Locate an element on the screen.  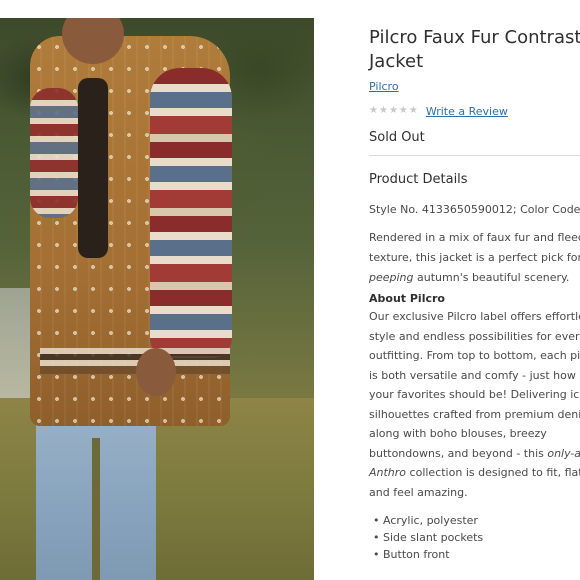
list-item: Button front is located at coordinates (474, 554).